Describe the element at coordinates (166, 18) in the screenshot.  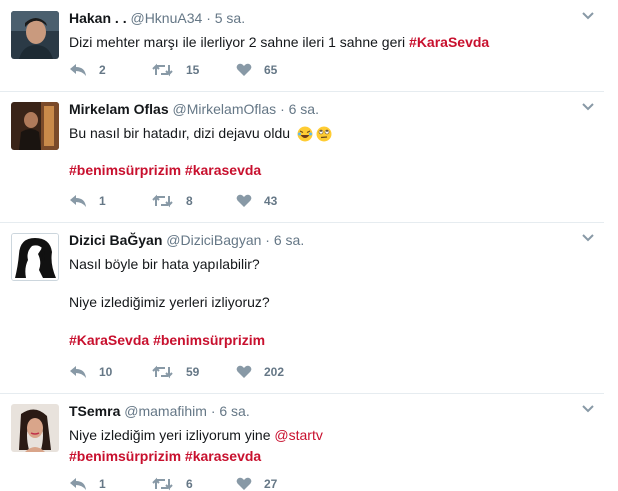
I see `author-handle: @HknuA34` at that location.